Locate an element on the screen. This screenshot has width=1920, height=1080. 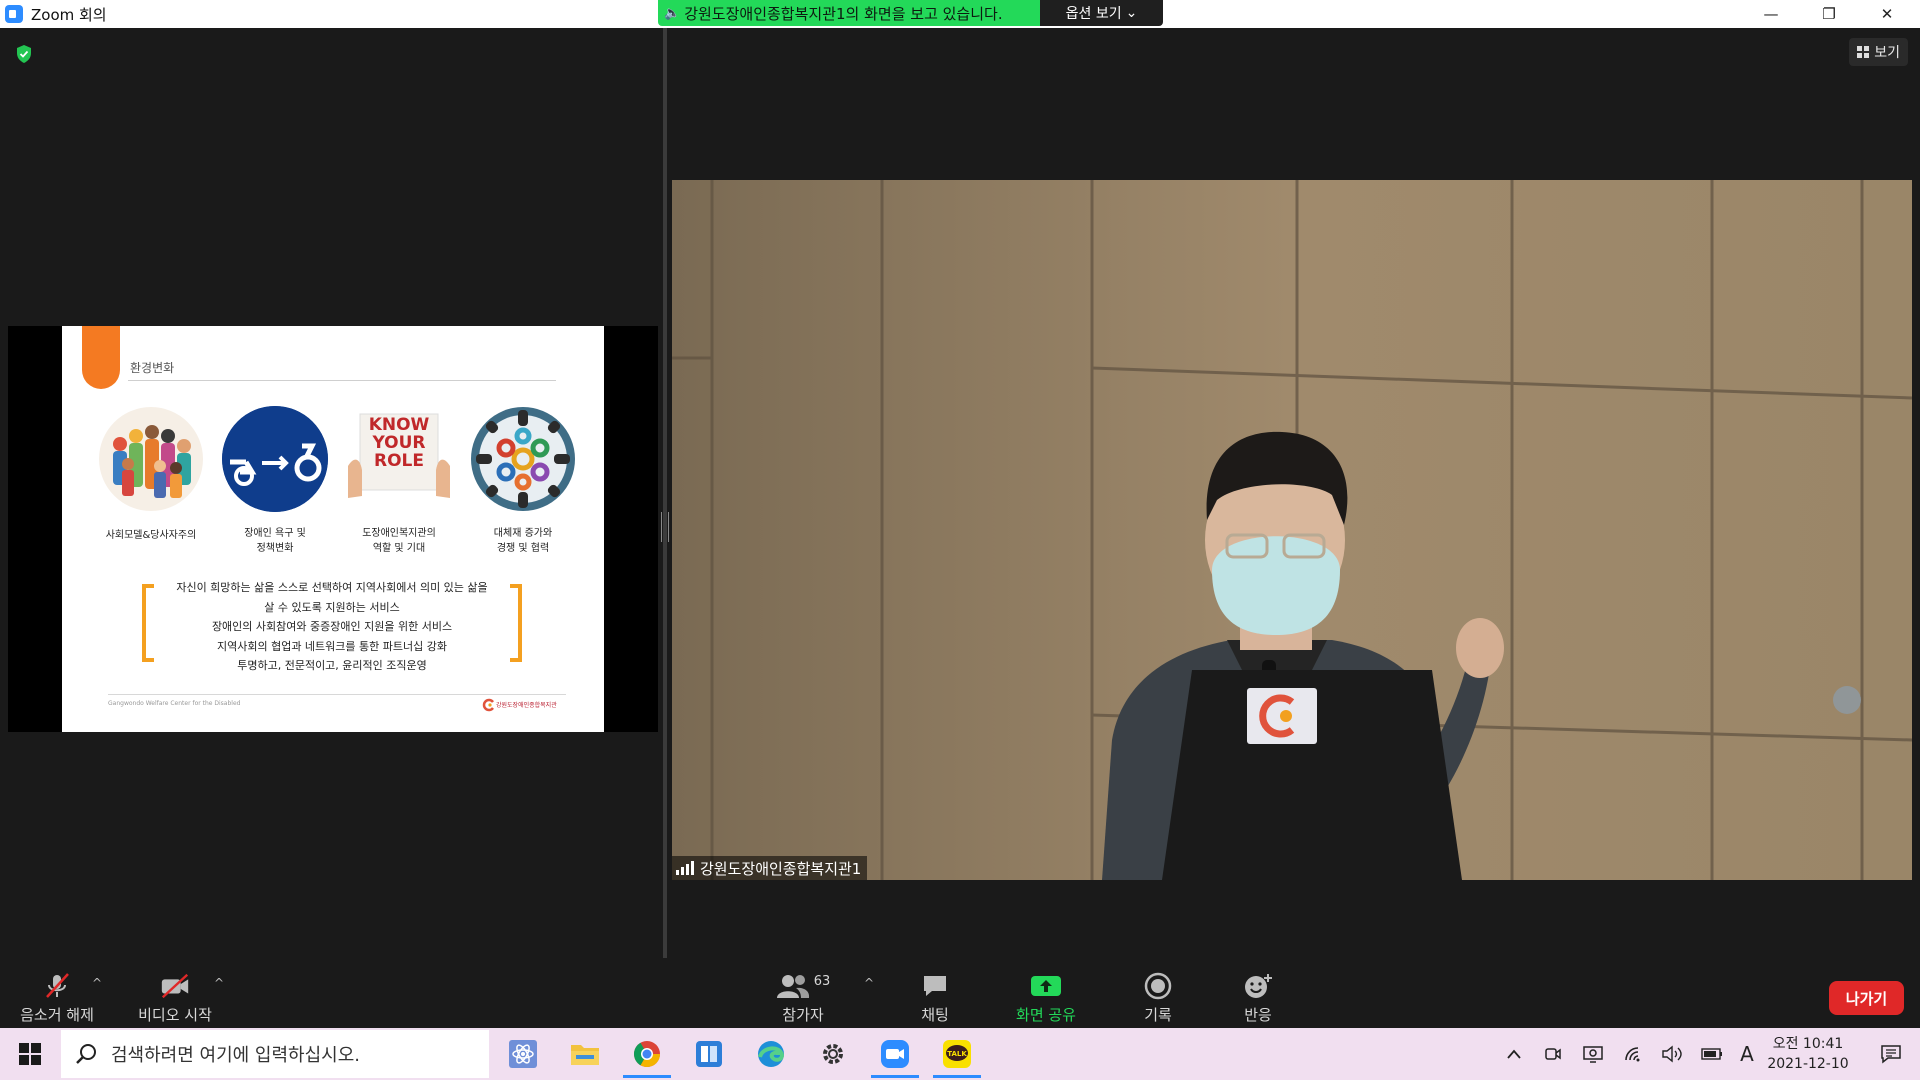
muted-mic-icon is located at coordinates (57, 986).